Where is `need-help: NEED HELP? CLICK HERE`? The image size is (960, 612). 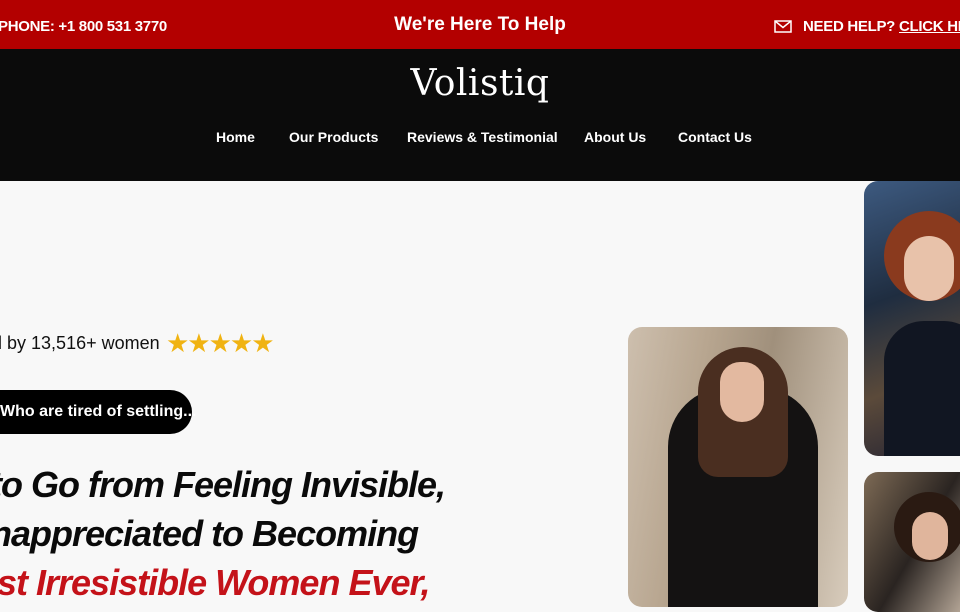 need-help: NEED HELP? CLICK HERE is located at coordinates (867, 26).